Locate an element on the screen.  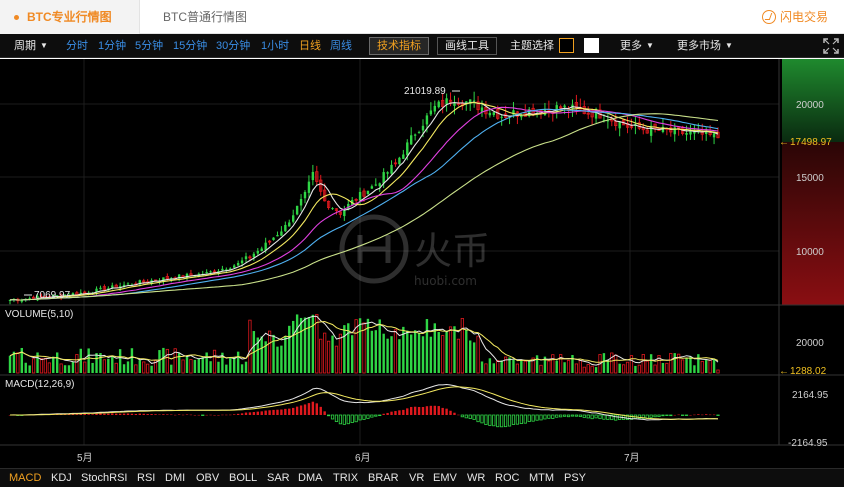
interval-daily: 日线 is located at coordinates (310, 46).